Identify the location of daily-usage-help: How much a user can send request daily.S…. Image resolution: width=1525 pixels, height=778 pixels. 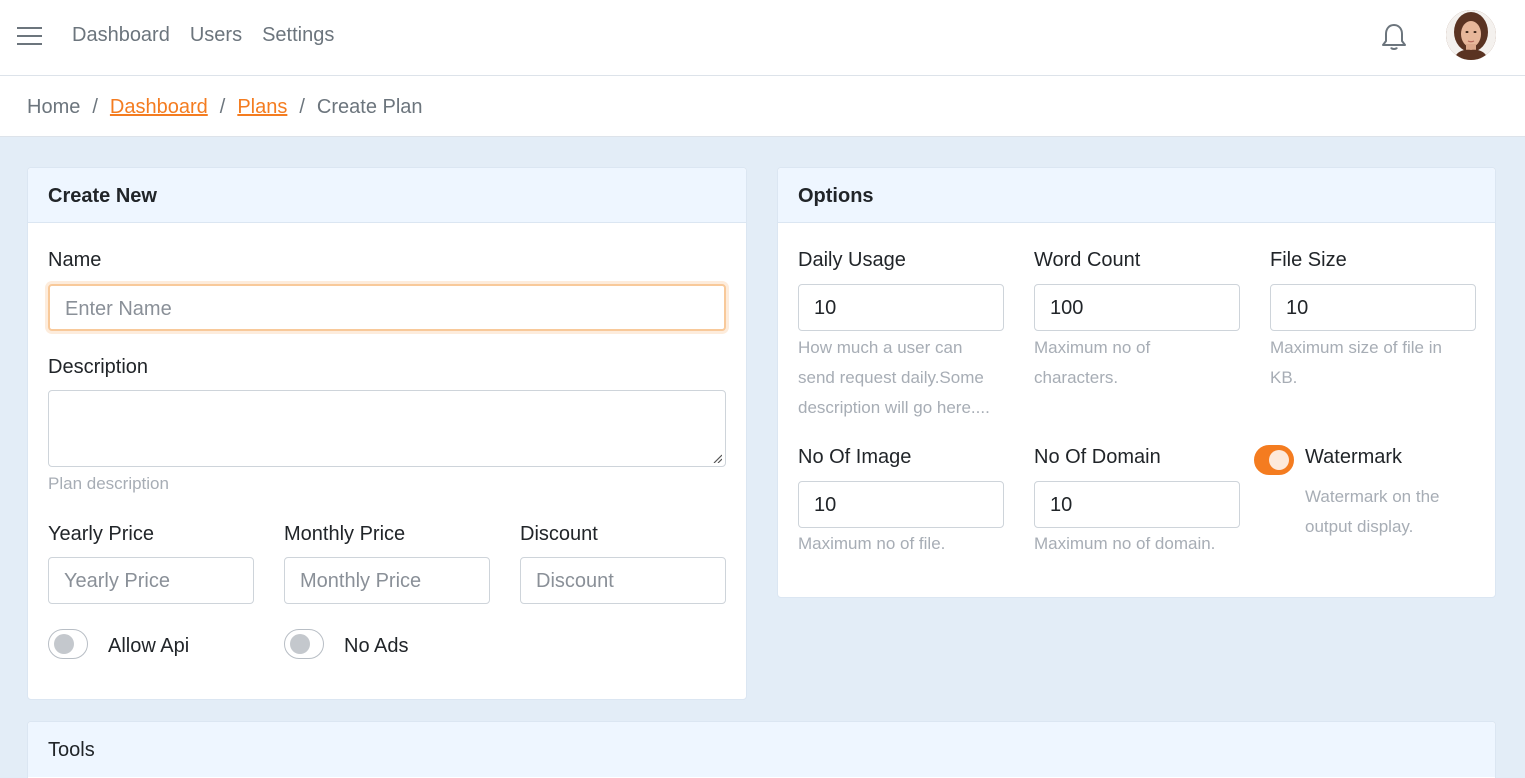
(894, 378).